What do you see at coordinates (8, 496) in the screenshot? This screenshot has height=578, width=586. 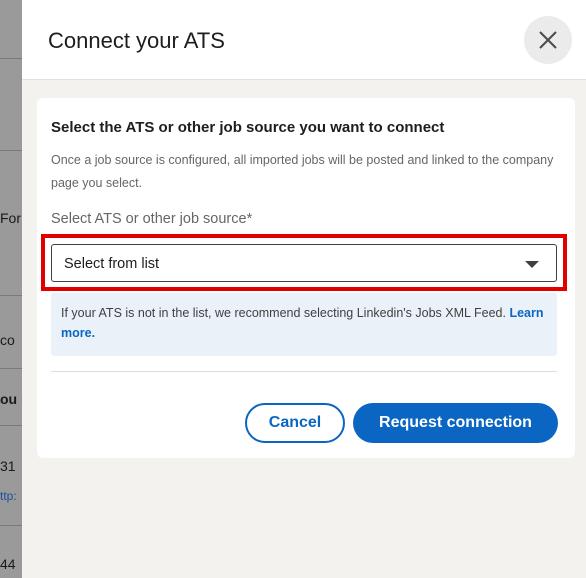 I see `background-link: ttp:` at bounding box center [8, 496].